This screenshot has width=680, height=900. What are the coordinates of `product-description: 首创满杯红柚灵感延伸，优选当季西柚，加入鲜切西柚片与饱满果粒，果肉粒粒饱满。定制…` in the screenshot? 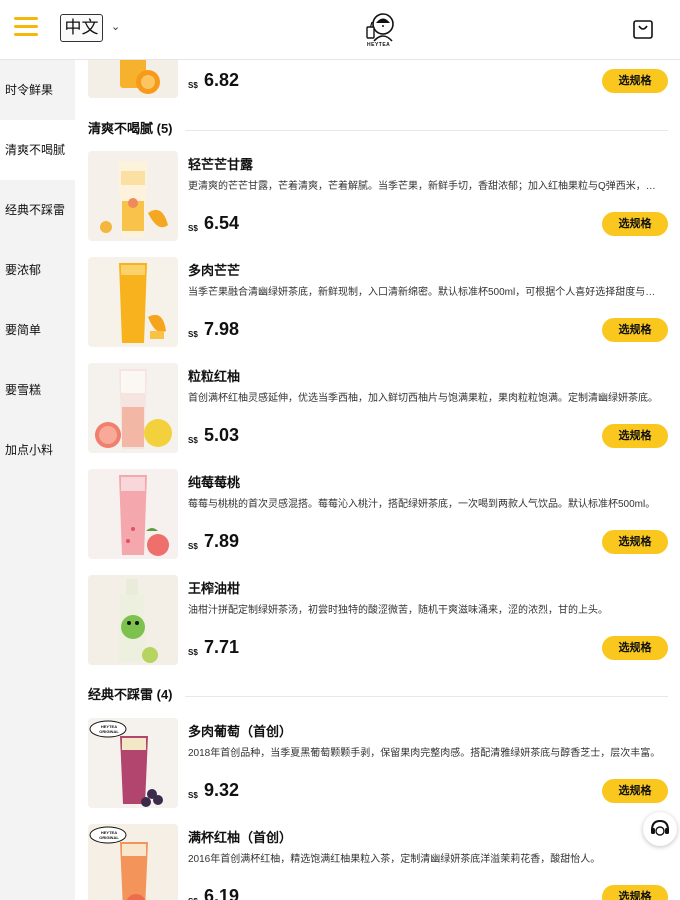 It's located at (423, 398).